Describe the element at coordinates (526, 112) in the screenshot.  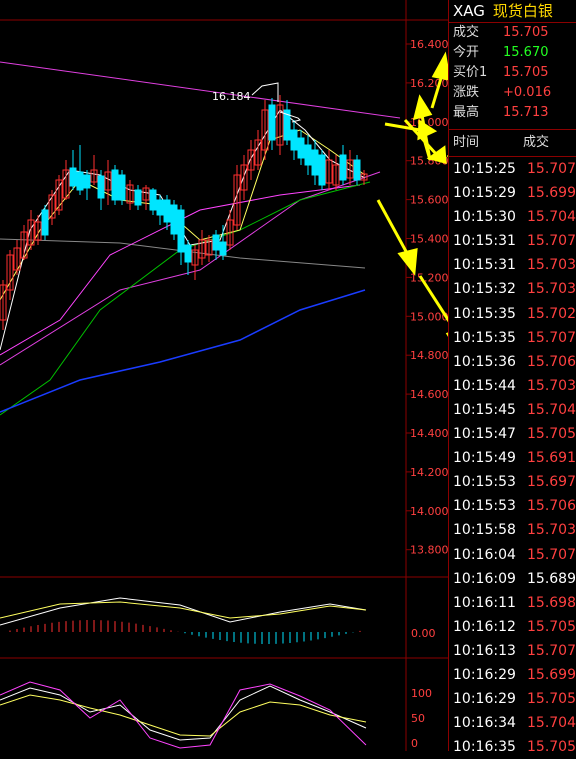
I see `quote-value: 15.713` at that location.